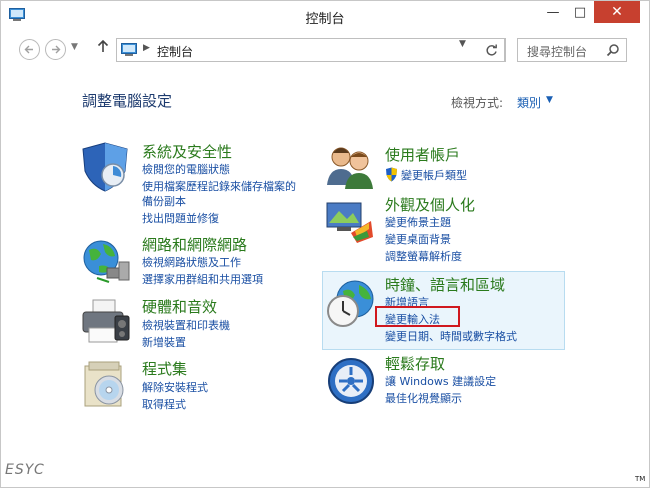 The width and height of the screenshot is (650, 488). What do you see at coordinates (127, 101) in the screenshot?
I see `page-title: 調整電腦設定` at bounding box center [127, 101].